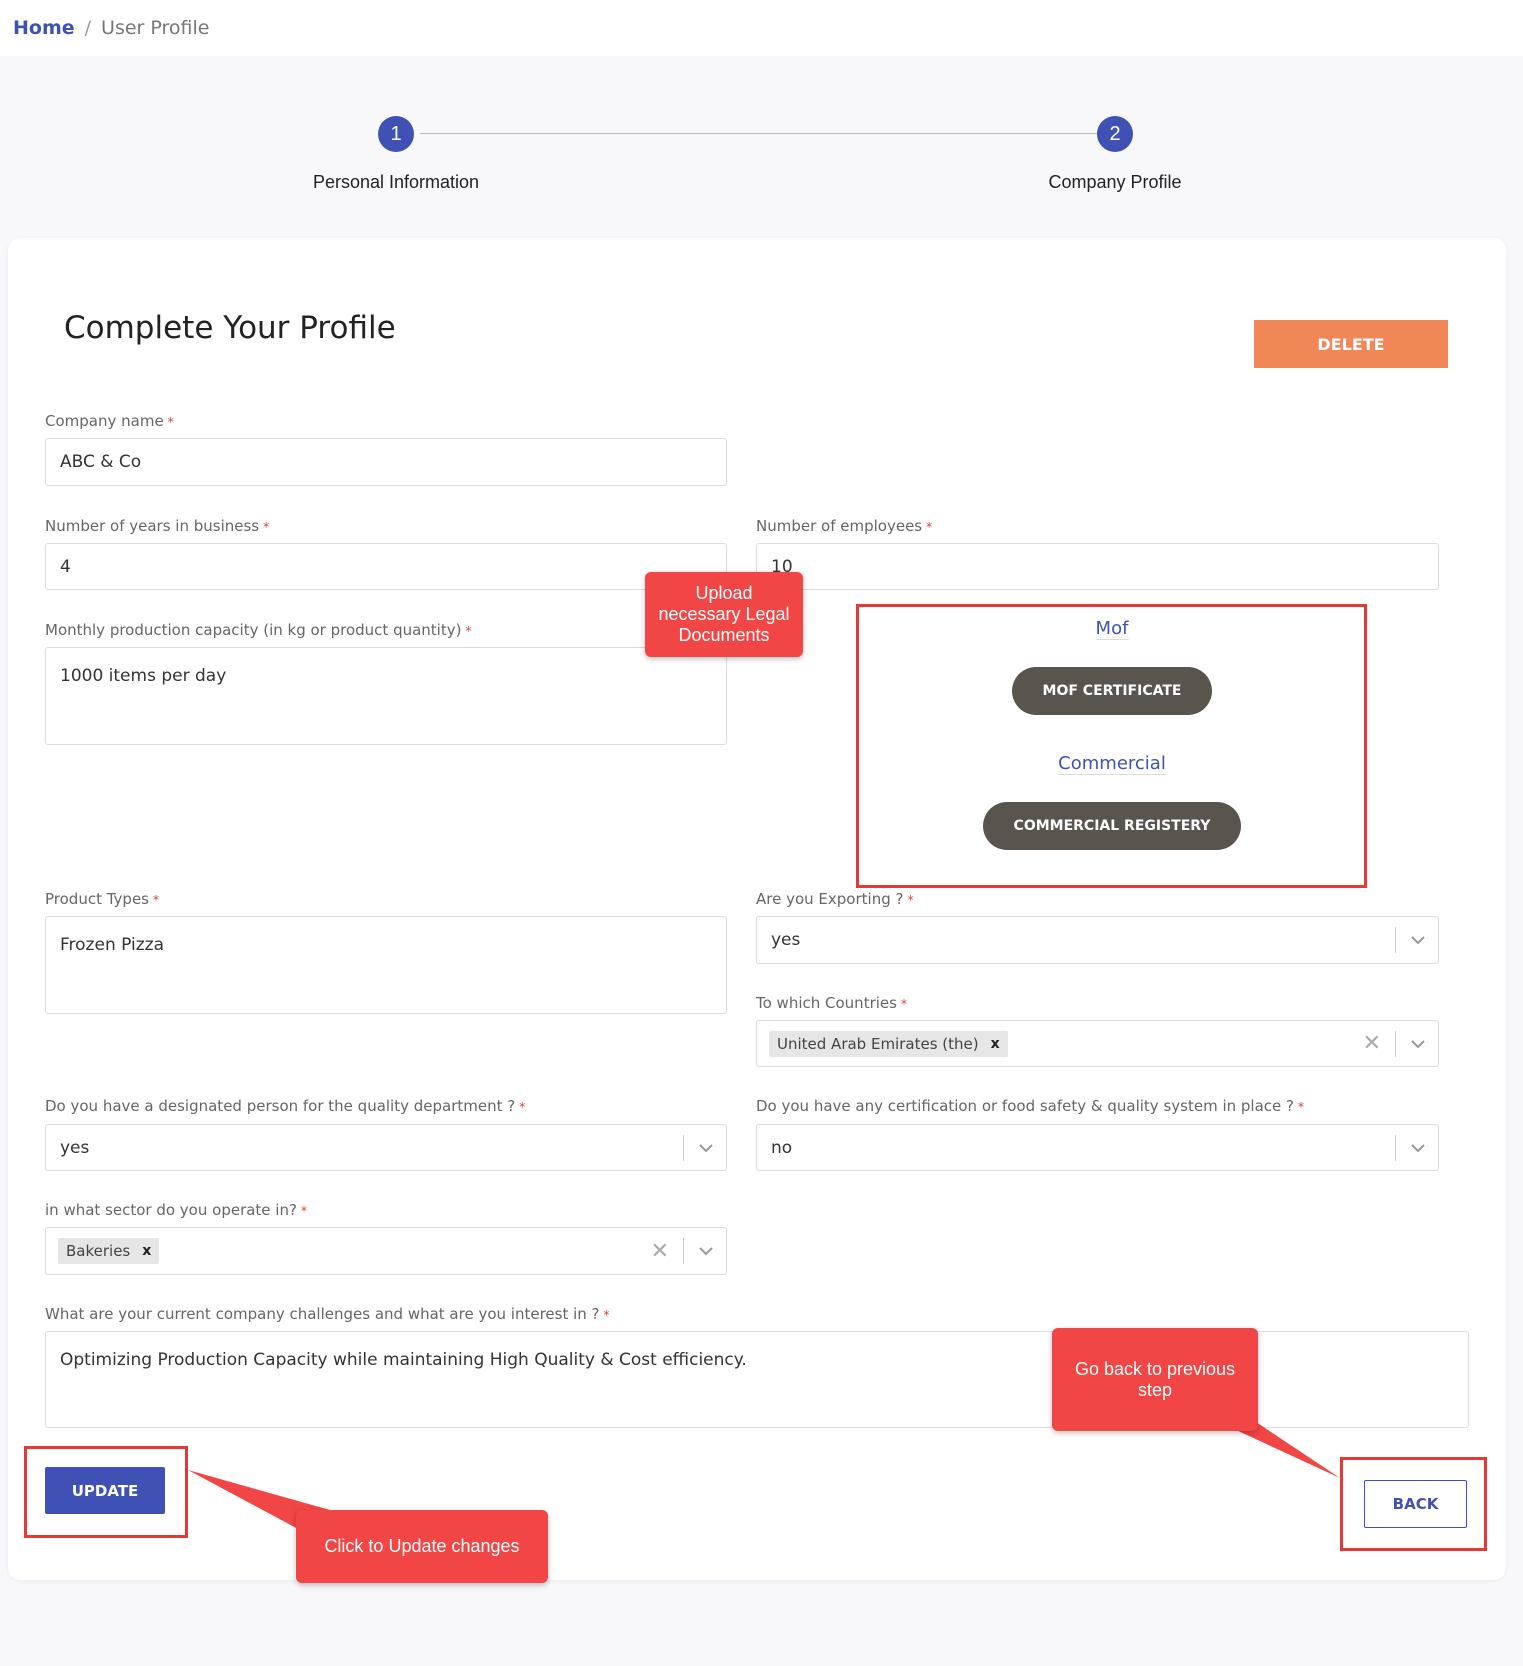  Describe the element at coordinates (1115, 182) in the screenshot. I see `step-2-label: Company Profile` at that location.